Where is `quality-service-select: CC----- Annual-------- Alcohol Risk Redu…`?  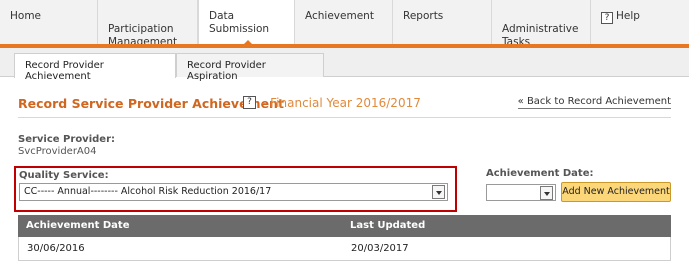
quality-service-select: CC----- Annual-------- Alcohol Risk Redu… is located at coordinates (233, 192).